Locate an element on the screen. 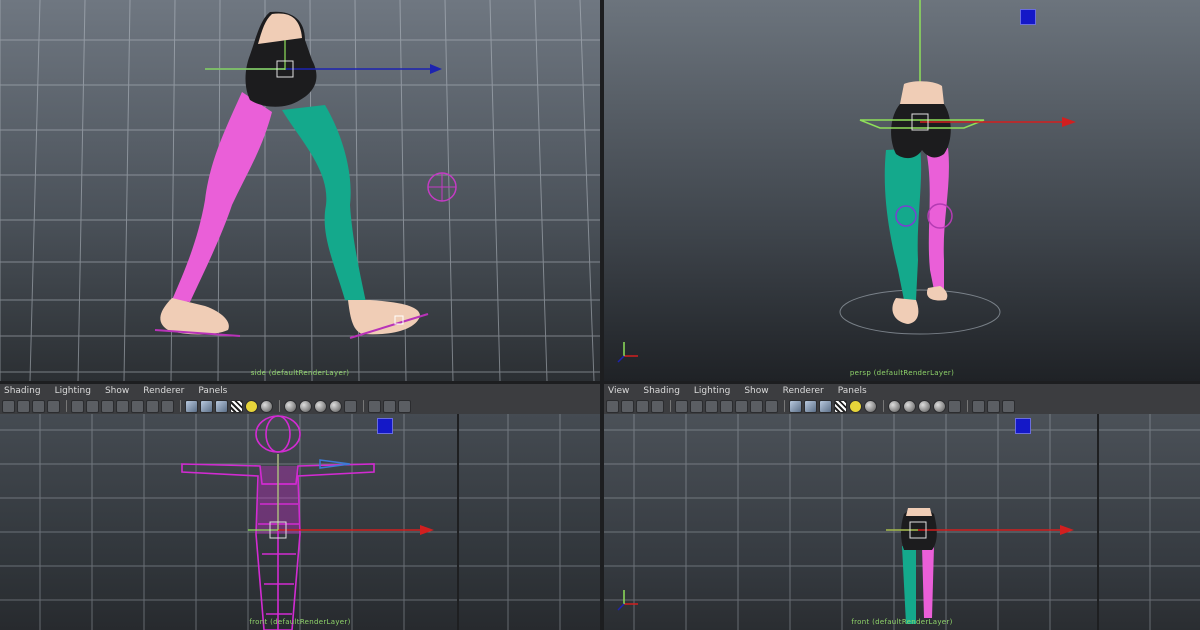  shorts is located at coordinates (921, 129).